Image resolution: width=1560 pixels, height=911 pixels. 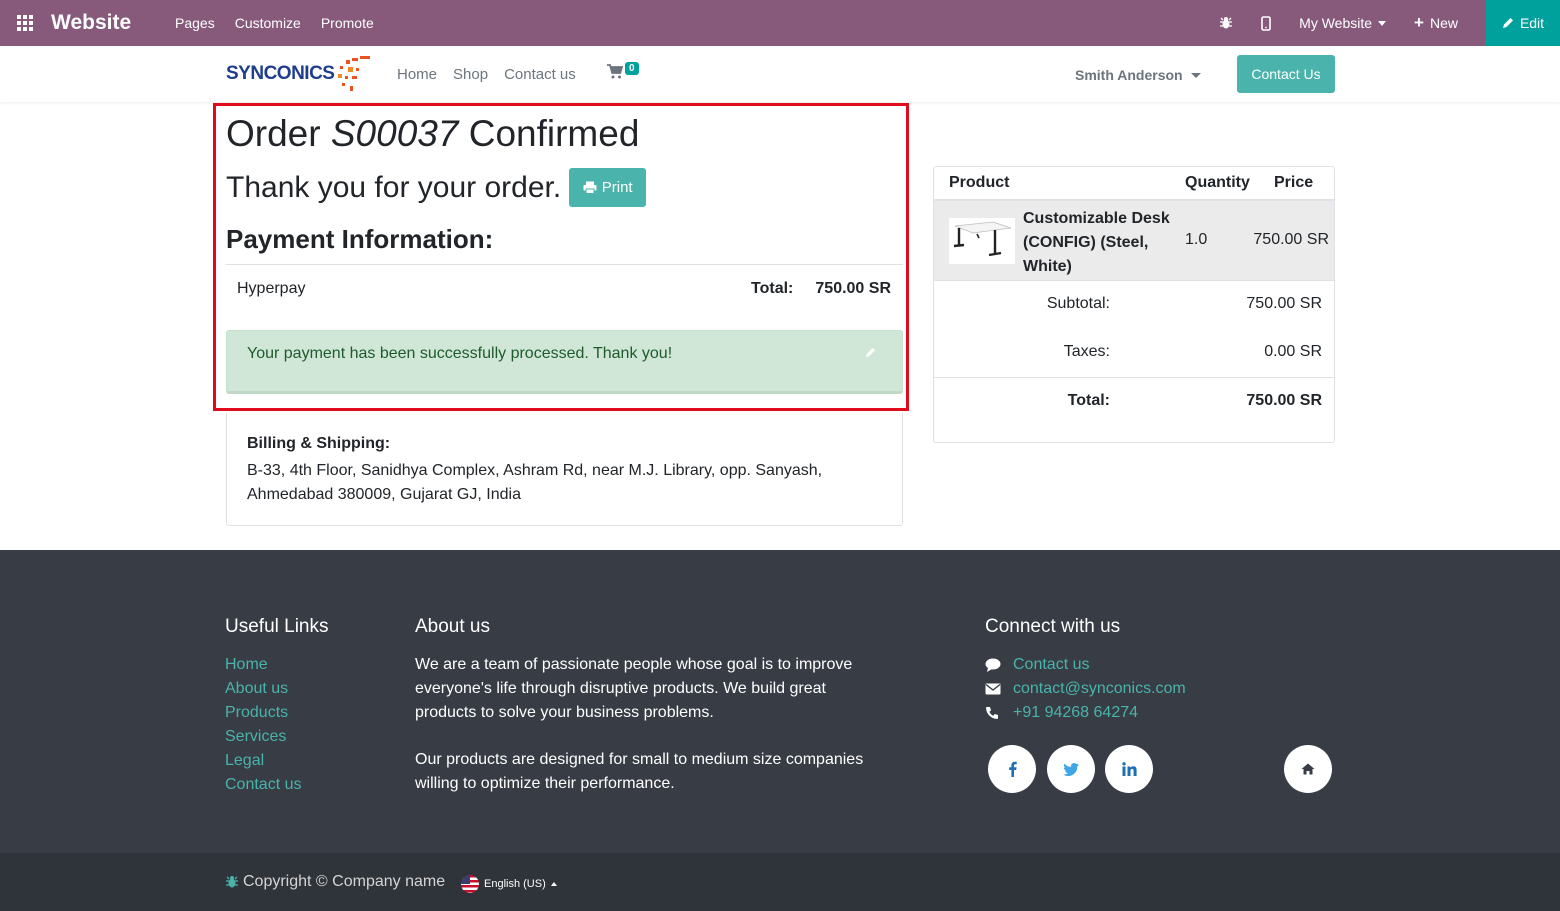 What do you see at coordinates (632, 68) in the screenshot?
I see `cart-count-badge: 0` at bounding box center [632, 68].